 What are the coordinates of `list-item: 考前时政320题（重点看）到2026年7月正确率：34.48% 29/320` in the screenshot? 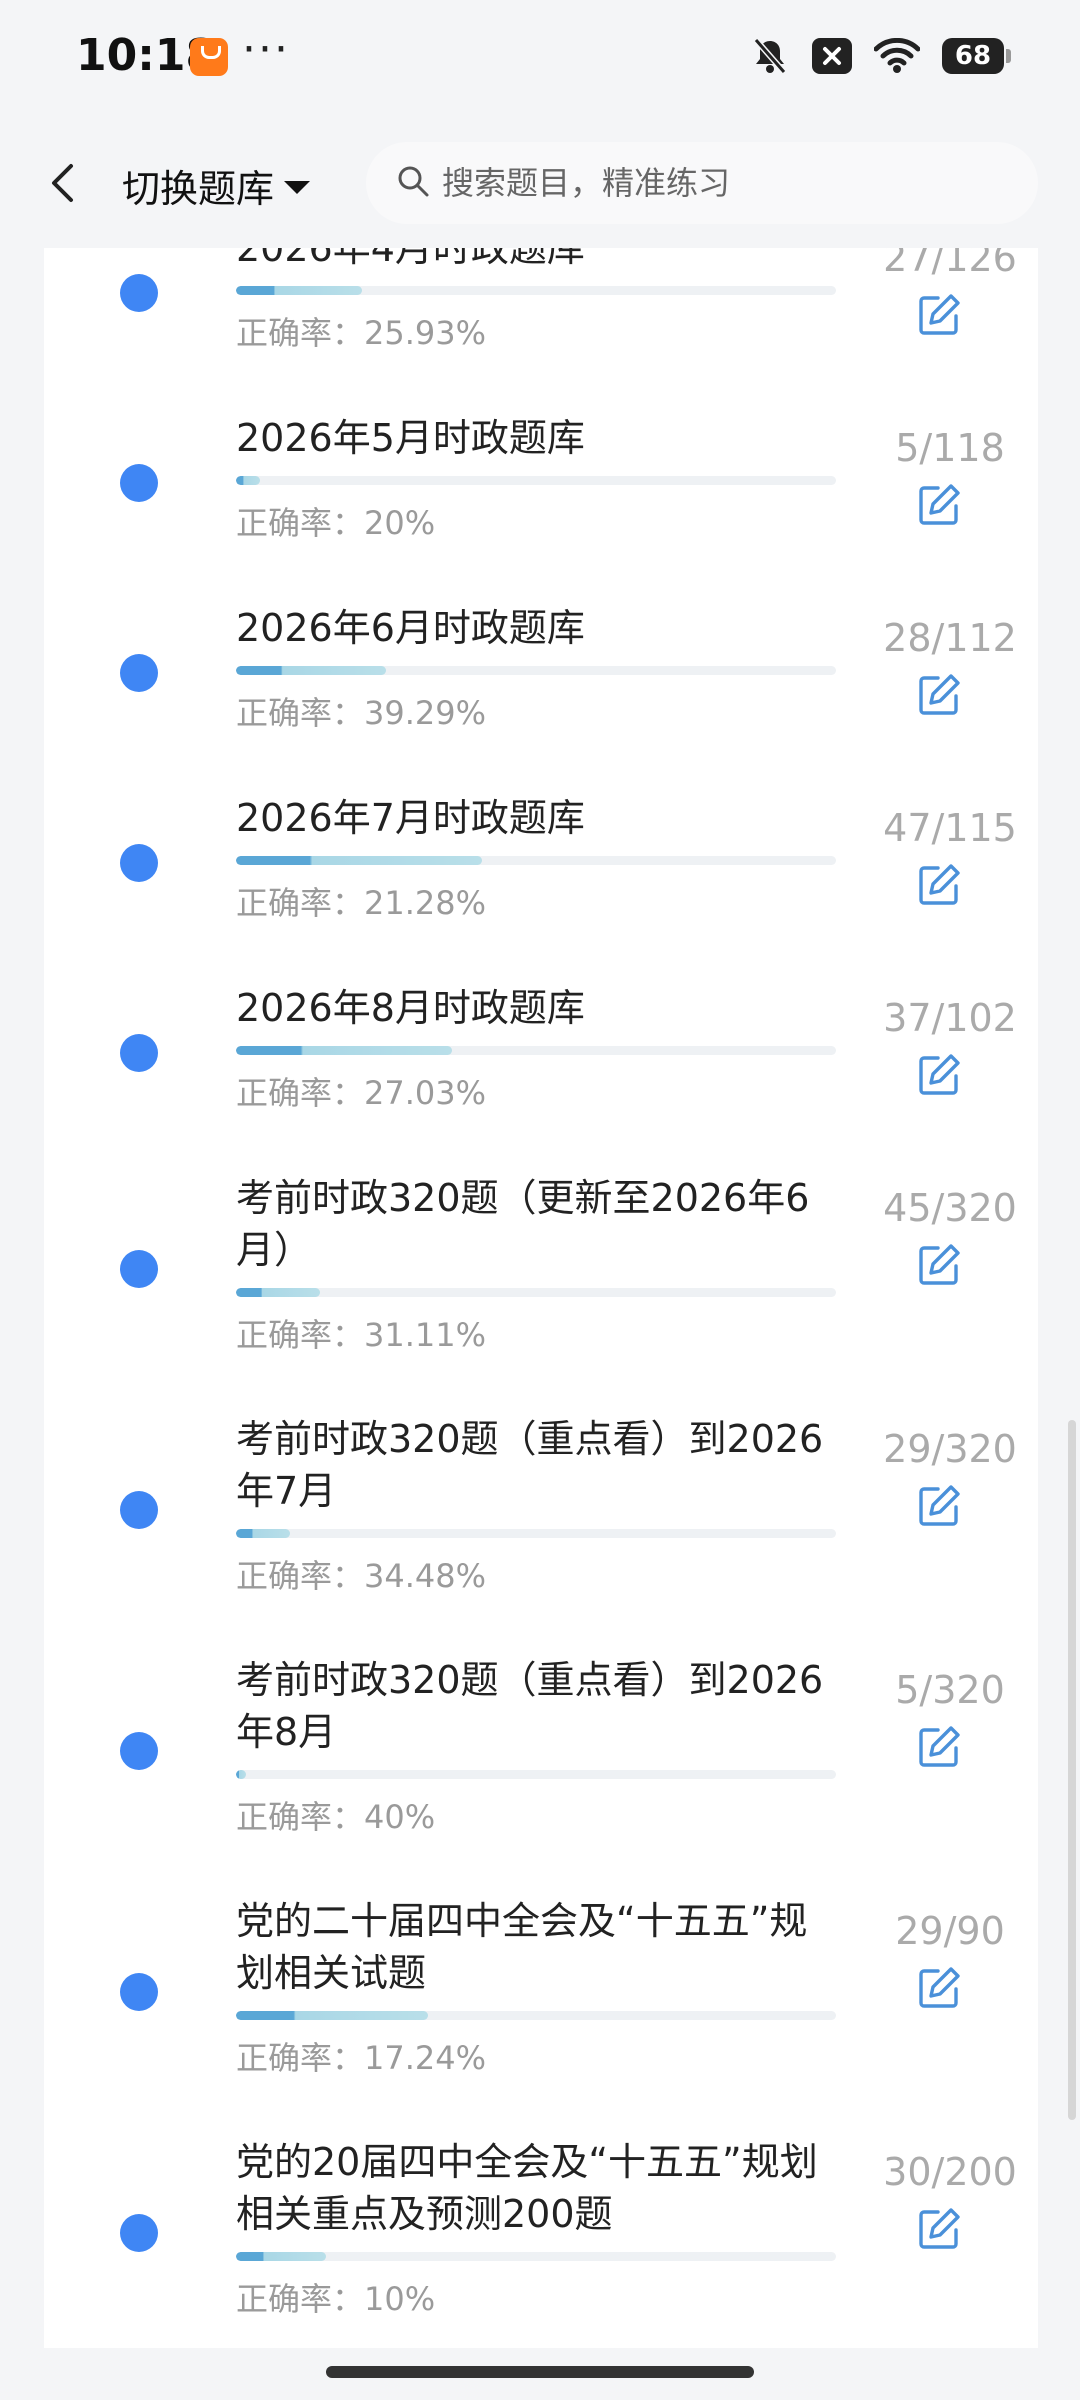 It's located at (541, 1503).